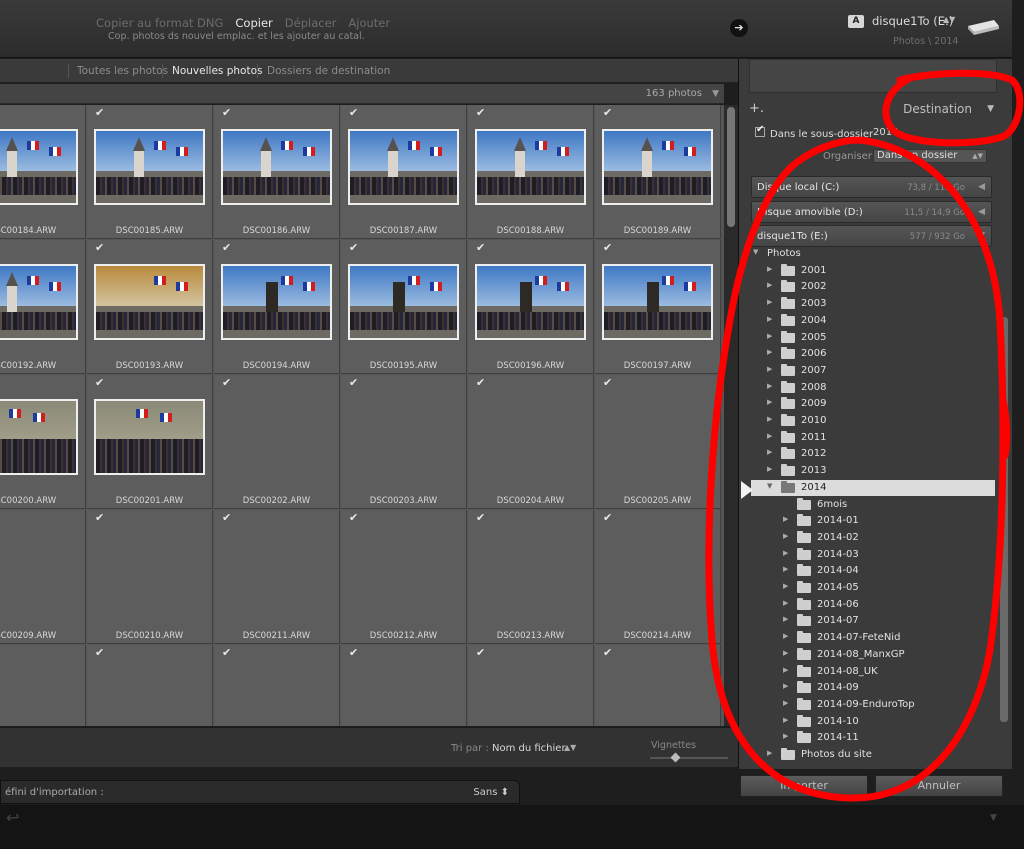  I want to click on photo-cell: DSC00202.ARW, so click(277, 442).